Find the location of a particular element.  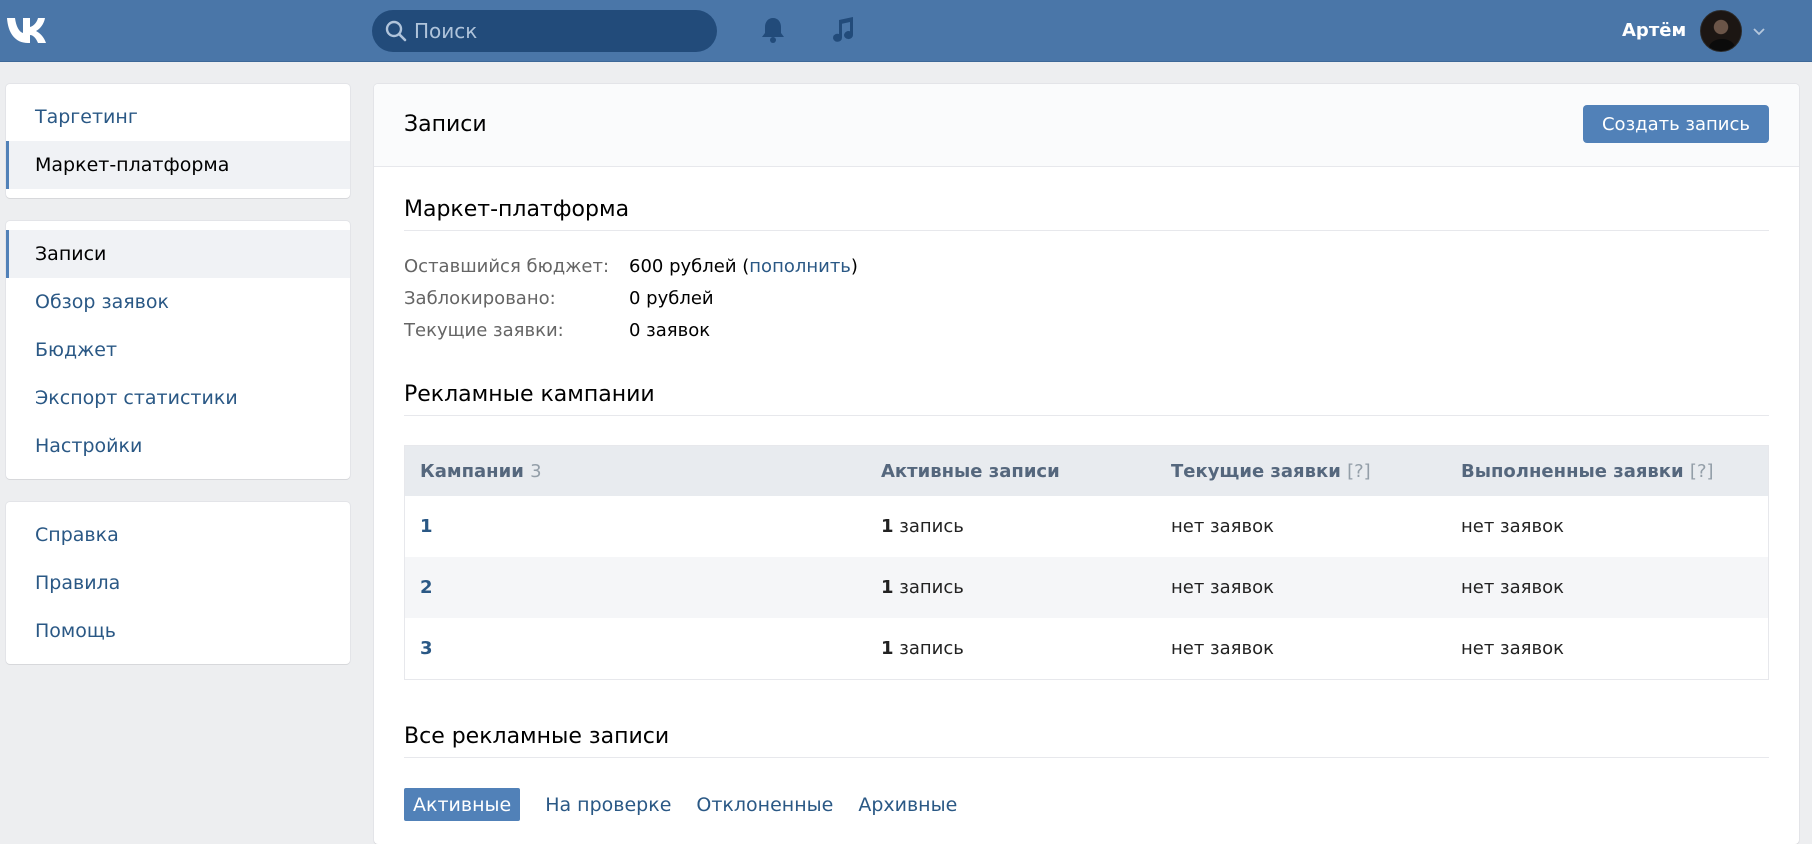

search-placeholder: Поиск is located at coordinates (446, 31).